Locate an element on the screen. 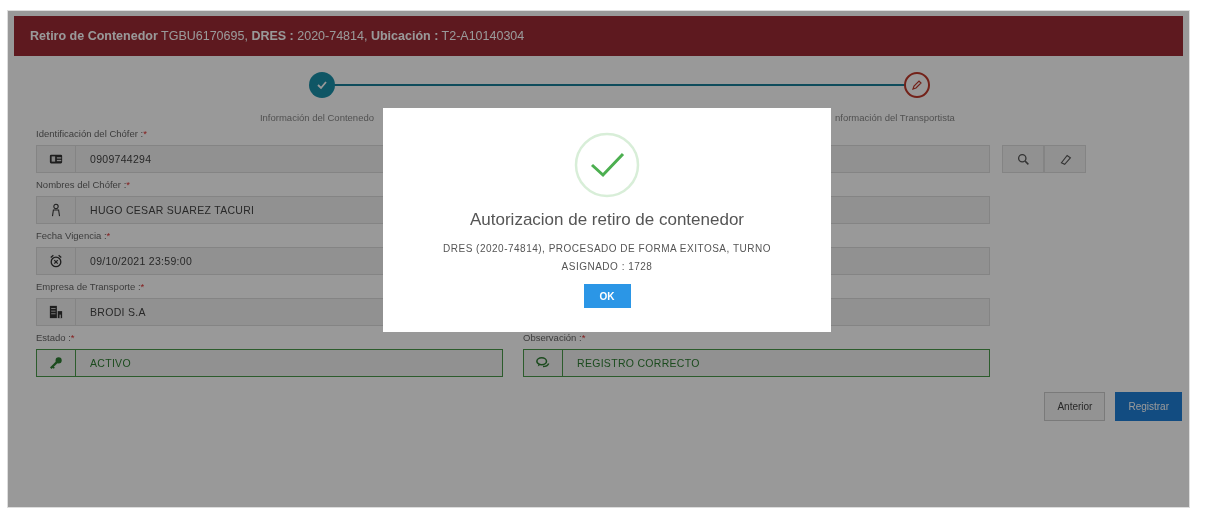 The image size is (1217, 515). field-label: Fecha Vigencia :* is located at coordinates (74, 235).